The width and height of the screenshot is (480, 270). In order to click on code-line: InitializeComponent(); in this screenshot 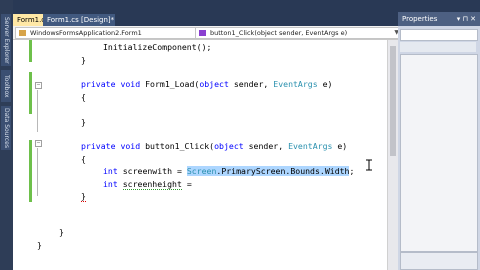, I will do `click(157, 47)`.